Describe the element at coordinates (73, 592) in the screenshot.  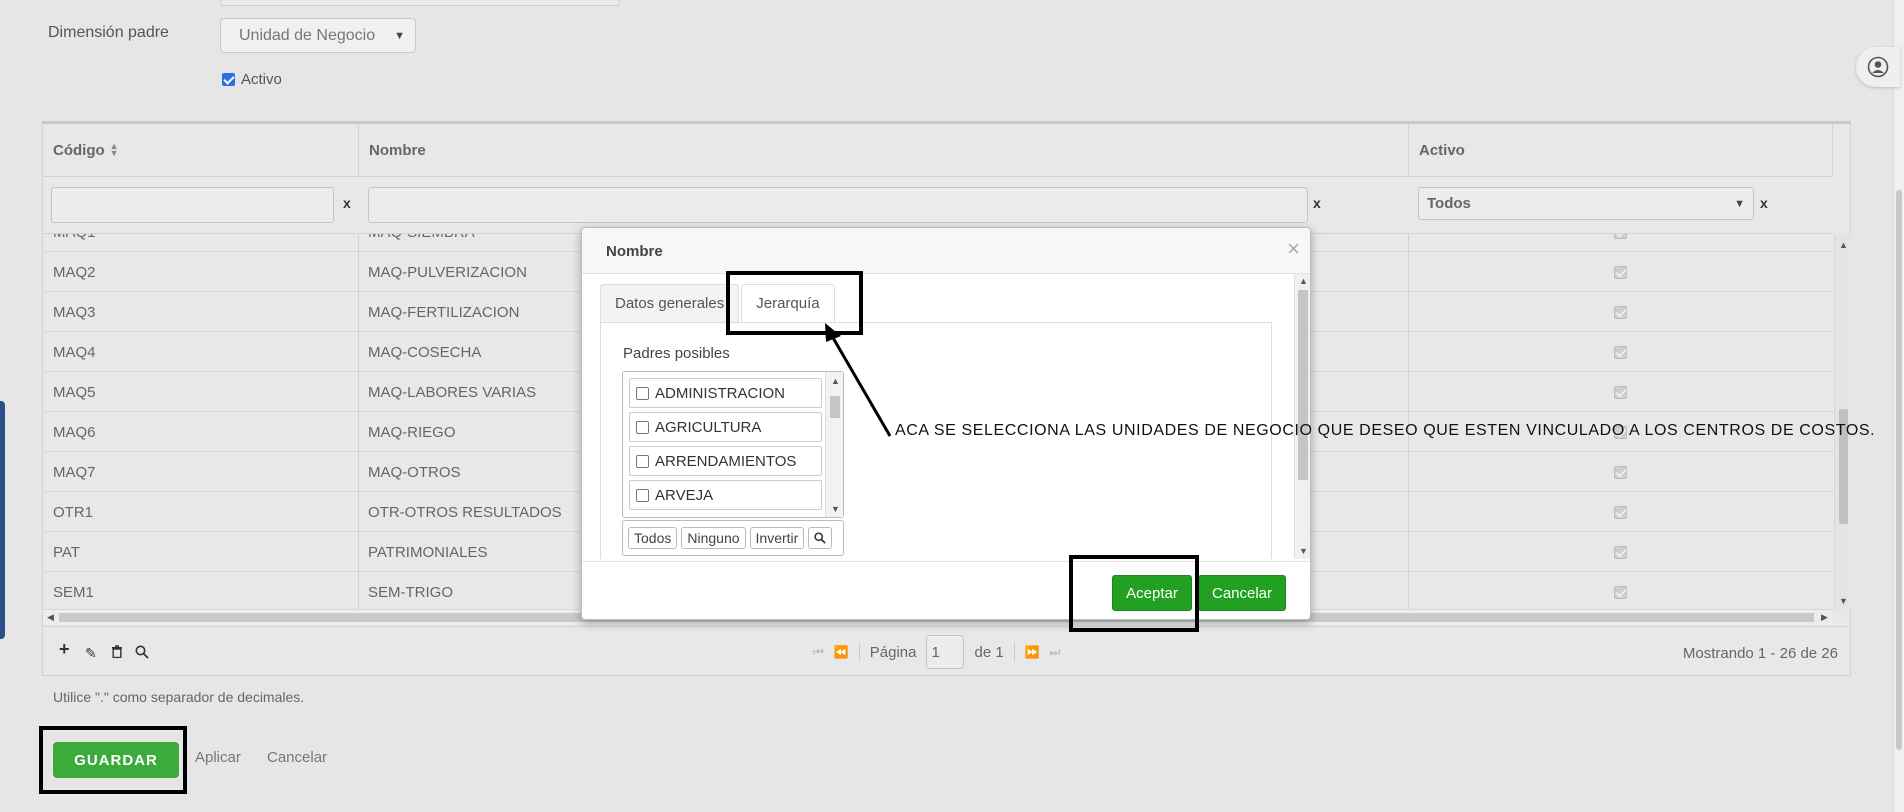
I see `code-cell: SEM1` at that location.